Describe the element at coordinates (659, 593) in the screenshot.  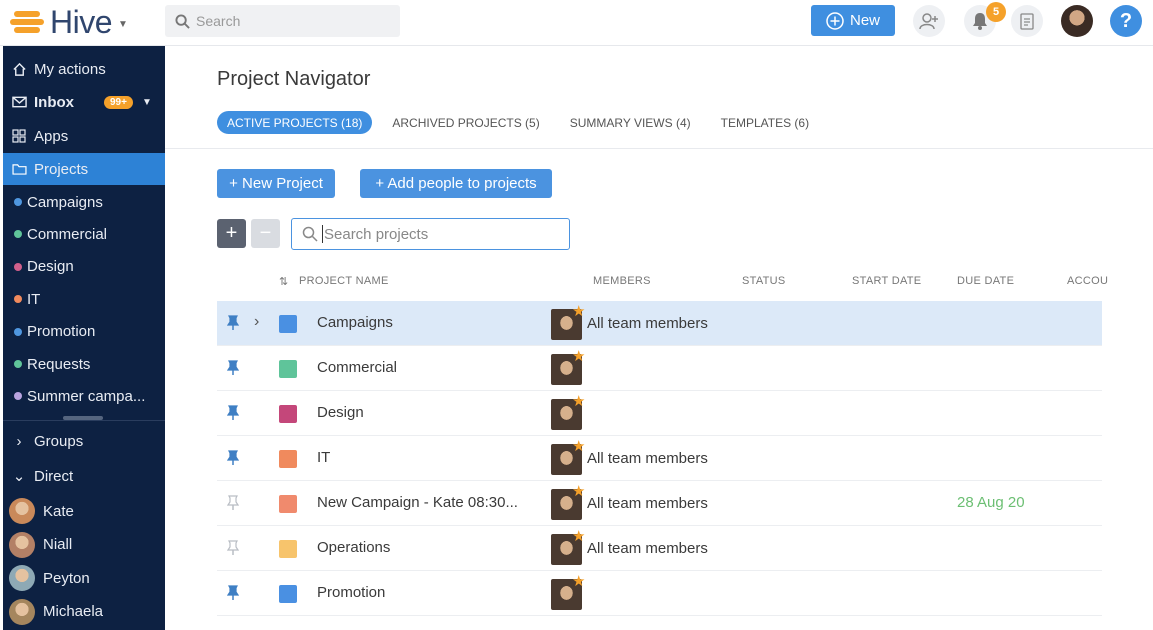
I see `table-row: Promotion ★` at that location.